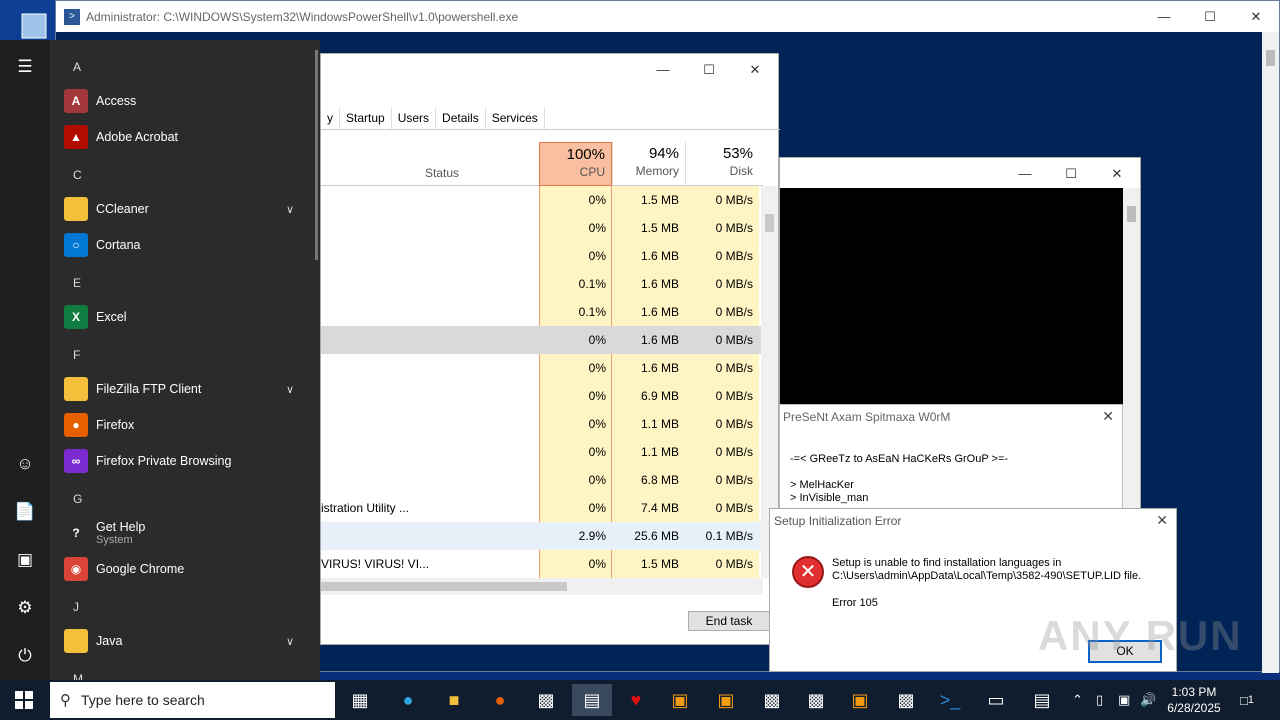 Image resolution: width=1280 pixels, height=720 pixels. Describe the element at coordinates (542, 564) in the screenshot. I see `table-row: VIRUS! VIRUS! VI... 0% 1.5 MB 0 MB/s` at that location.